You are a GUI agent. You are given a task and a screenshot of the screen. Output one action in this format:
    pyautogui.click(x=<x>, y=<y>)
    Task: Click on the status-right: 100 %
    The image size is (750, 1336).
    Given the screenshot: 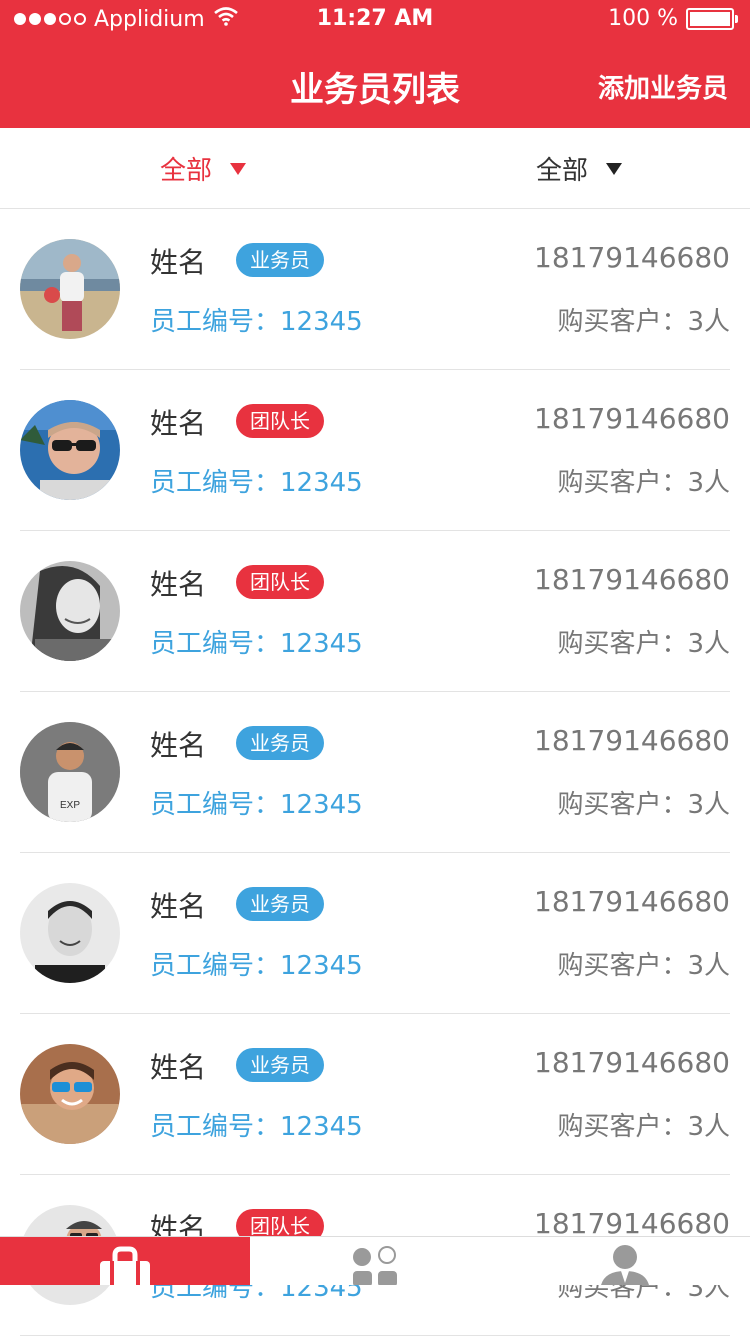 What is the action you would take?
    pyautogui.click(x=673, y=18)
    